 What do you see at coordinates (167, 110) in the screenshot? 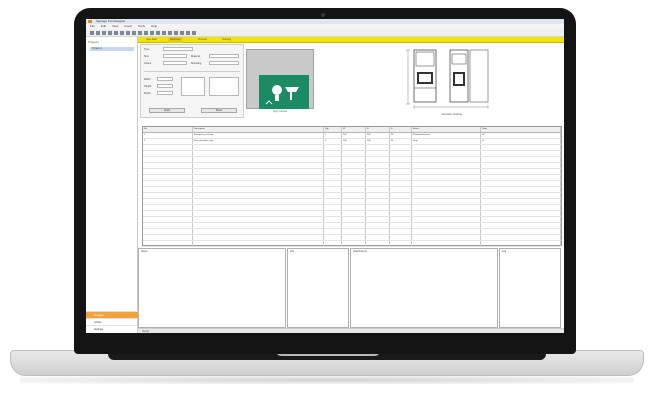
I see `apply-button: Apply` at bounding box center [167, 110].